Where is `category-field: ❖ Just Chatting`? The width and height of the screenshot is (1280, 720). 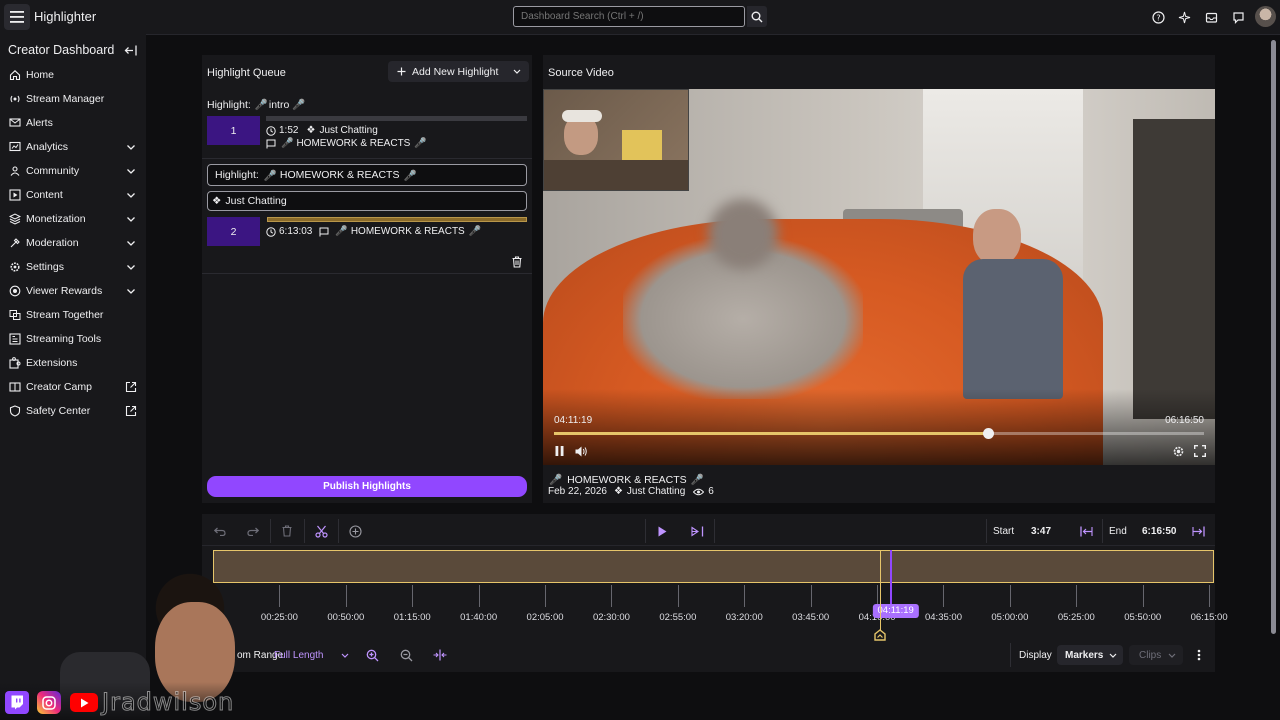
category-field: ❖ Just Chatting is located at coordinates (367, 201).